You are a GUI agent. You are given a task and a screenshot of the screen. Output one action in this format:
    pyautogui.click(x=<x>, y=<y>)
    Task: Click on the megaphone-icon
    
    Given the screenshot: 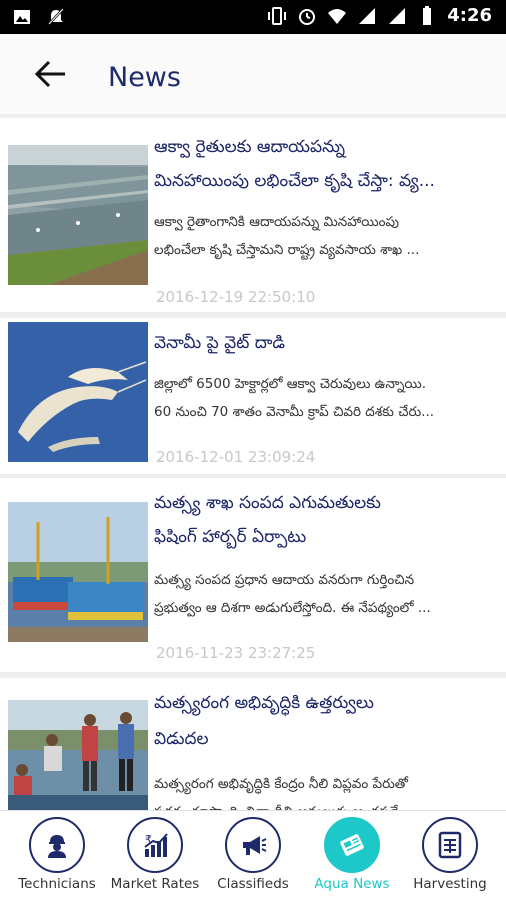 What is the action you would take?
    pyautogui.click(x=255, y=845)
    